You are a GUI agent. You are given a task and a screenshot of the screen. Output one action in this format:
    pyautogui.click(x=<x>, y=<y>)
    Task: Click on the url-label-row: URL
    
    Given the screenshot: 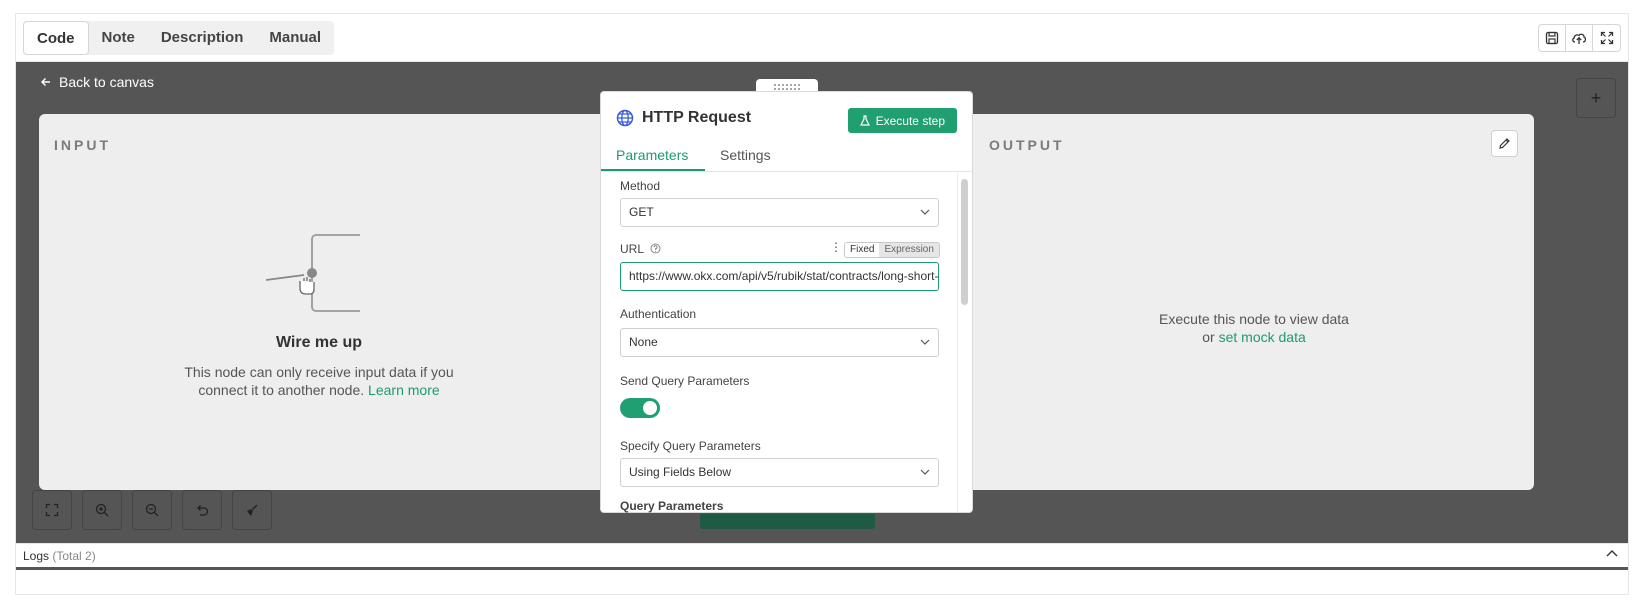 What is the action you would take?
    pyautogui.click(x=640, y=249)
    